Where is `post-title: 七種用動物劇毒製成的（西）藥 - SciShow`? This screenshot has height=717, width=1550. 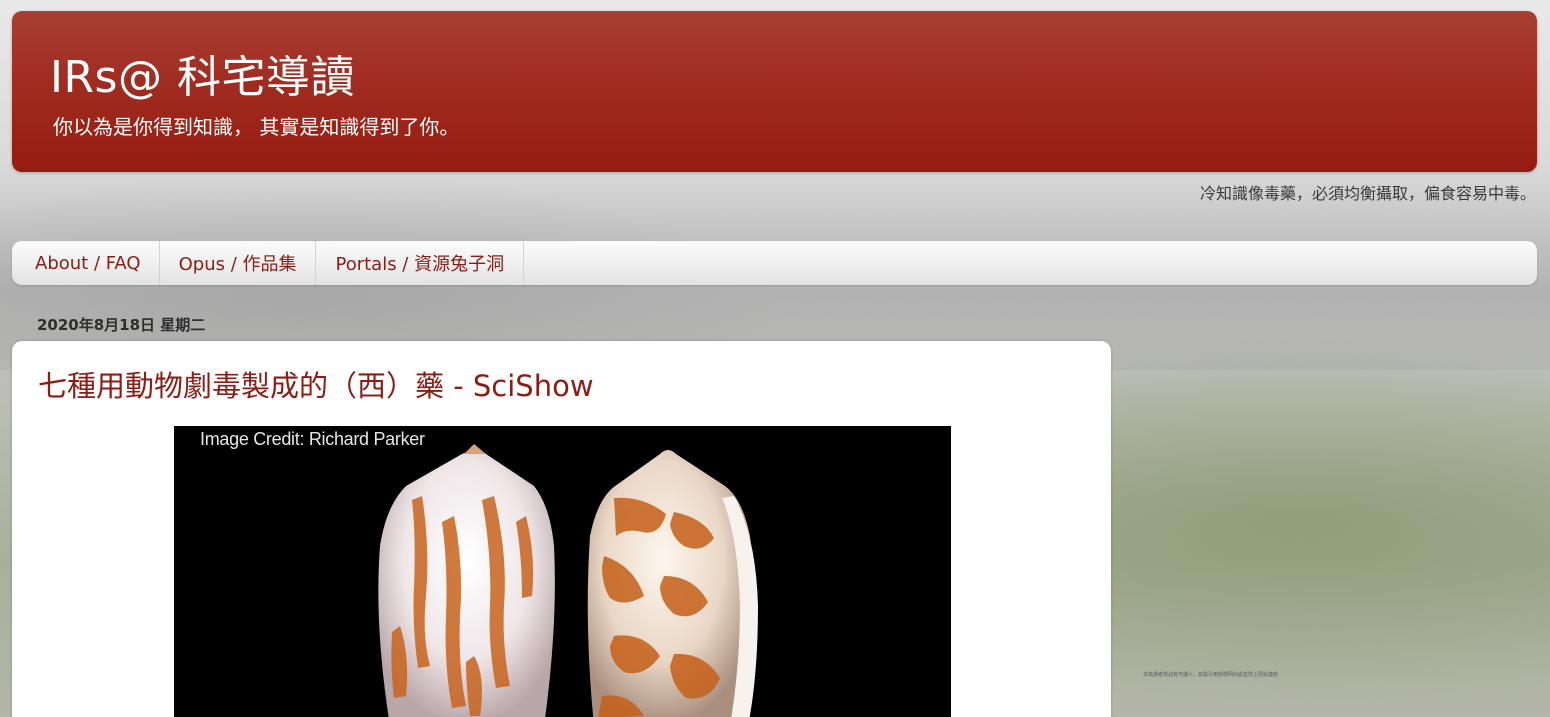
post-title: 七種用動物劇毒製成的（西）藥 - SciShow is located at coordinates (316, 384).